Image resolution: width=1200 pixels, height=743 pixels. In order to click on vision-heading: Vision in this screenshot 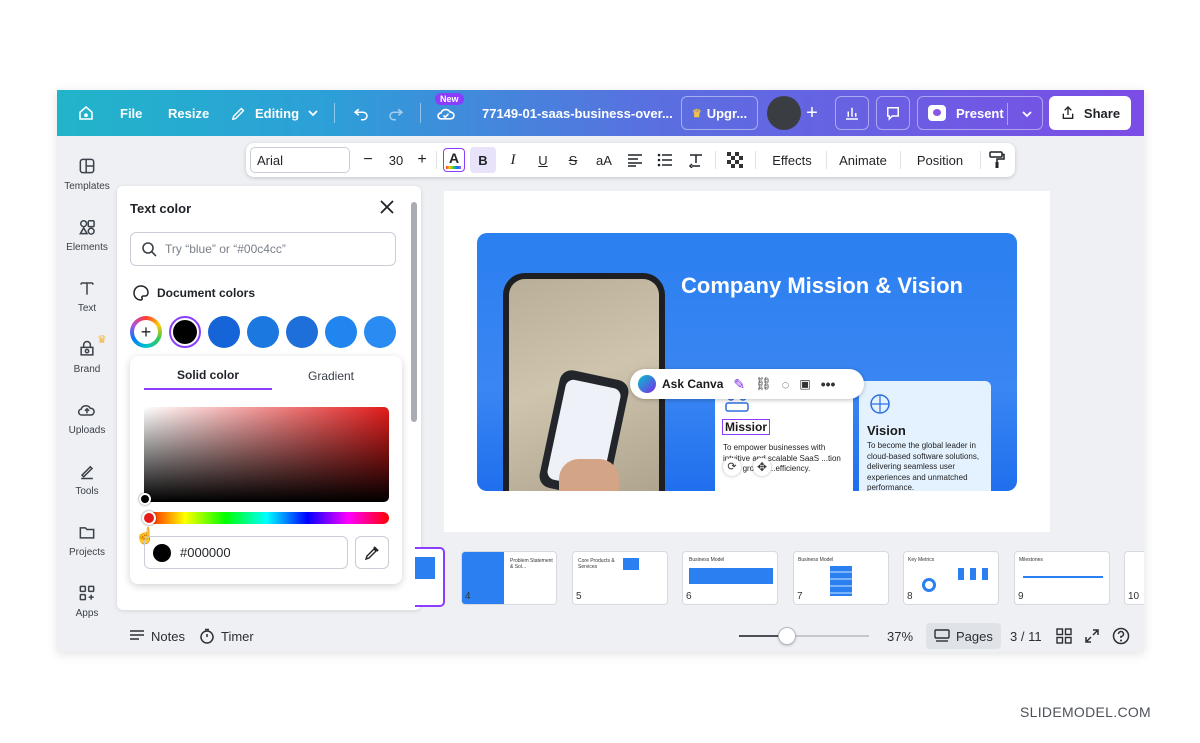, I will do `click(886, 430)`.